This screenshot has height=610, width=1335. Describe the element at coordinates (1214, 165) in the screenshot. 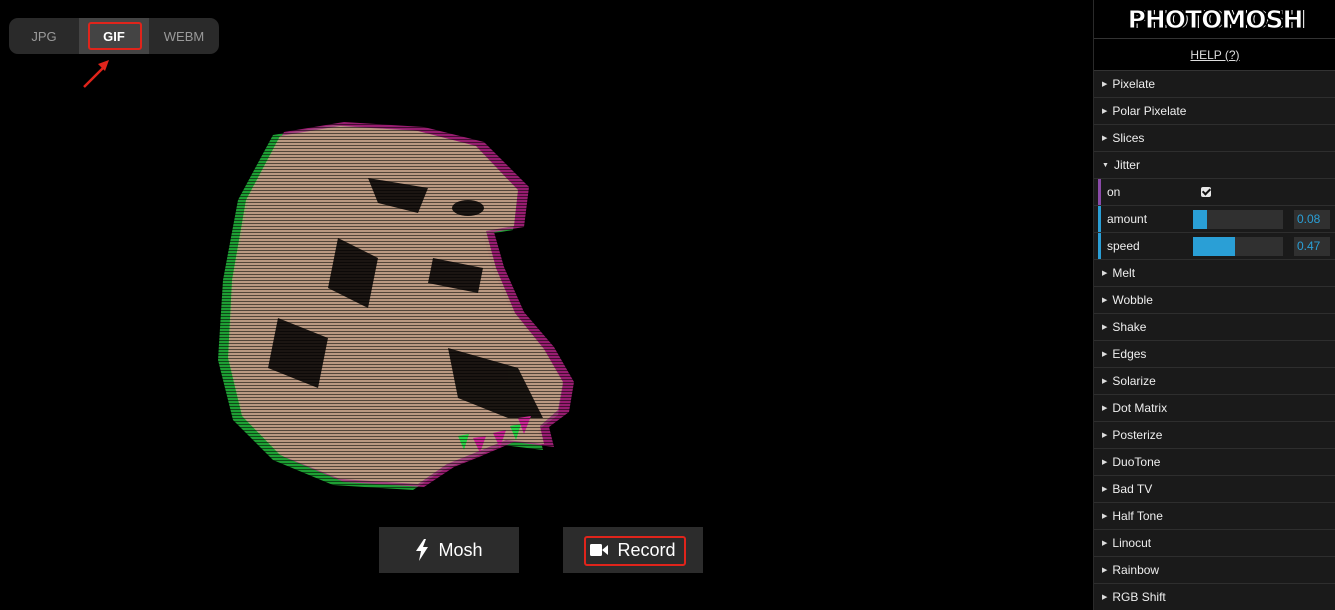

I see `effect-jitter: ▼ Jitter` at that location.